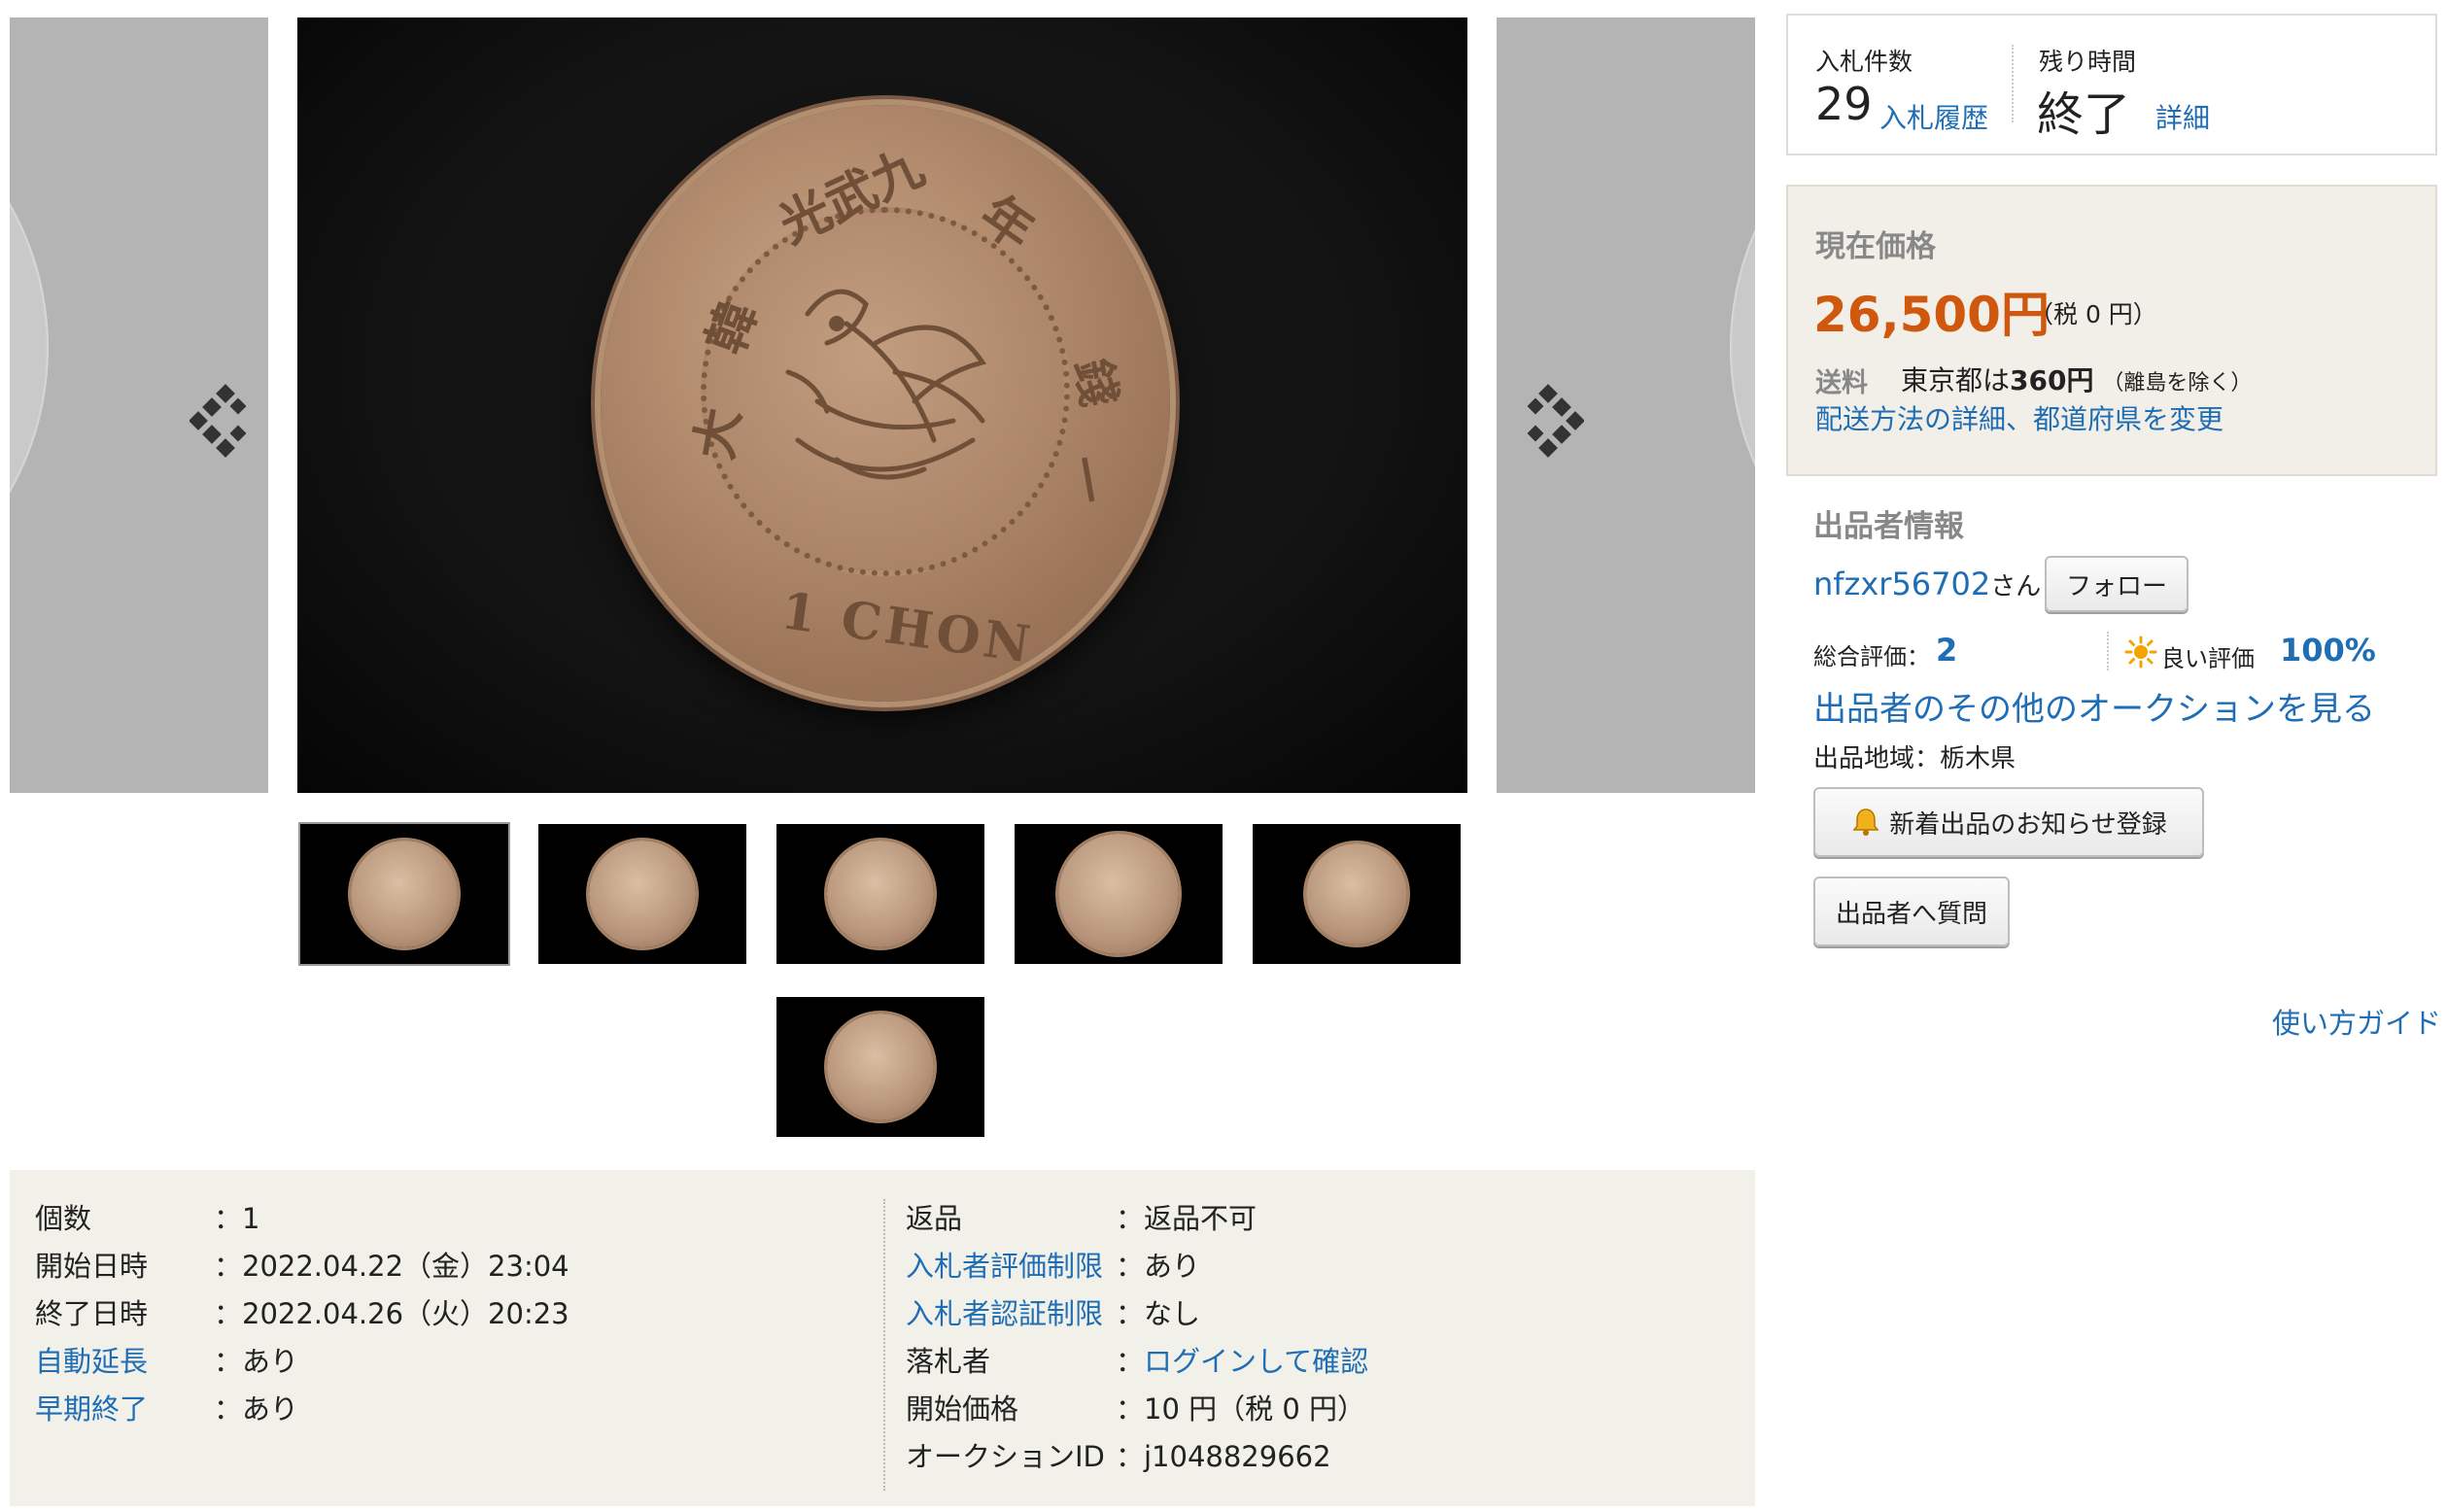  What do you see at coordinates (91, 1409) in the screenshot?
I see `early-end-link: 早期終了` at bounding box center [91, 1409].